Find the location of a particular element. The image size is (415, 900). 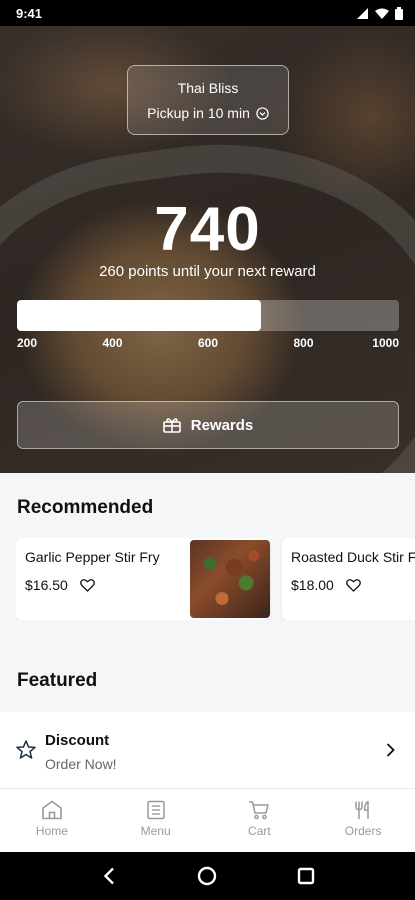

nav-item-label: Orders is located at coordinates (363, 831).